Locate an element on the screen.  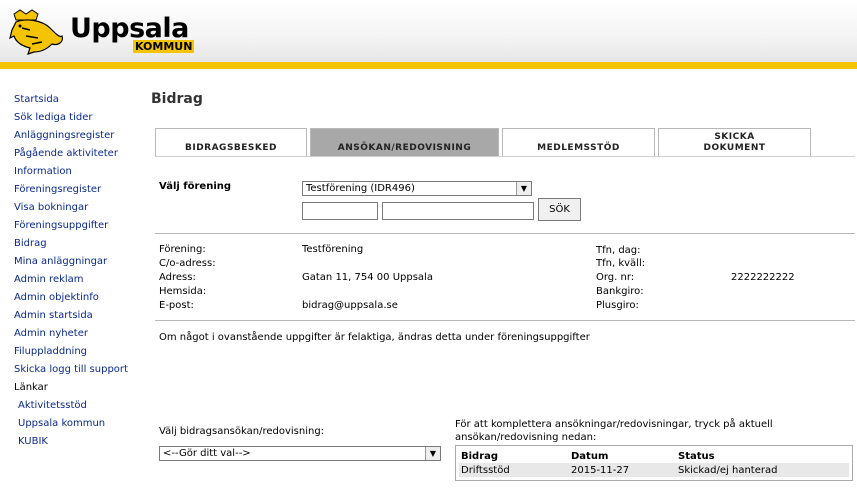
logo-sub-wordmark: KOMMUN is located at coordinates (164, 46).